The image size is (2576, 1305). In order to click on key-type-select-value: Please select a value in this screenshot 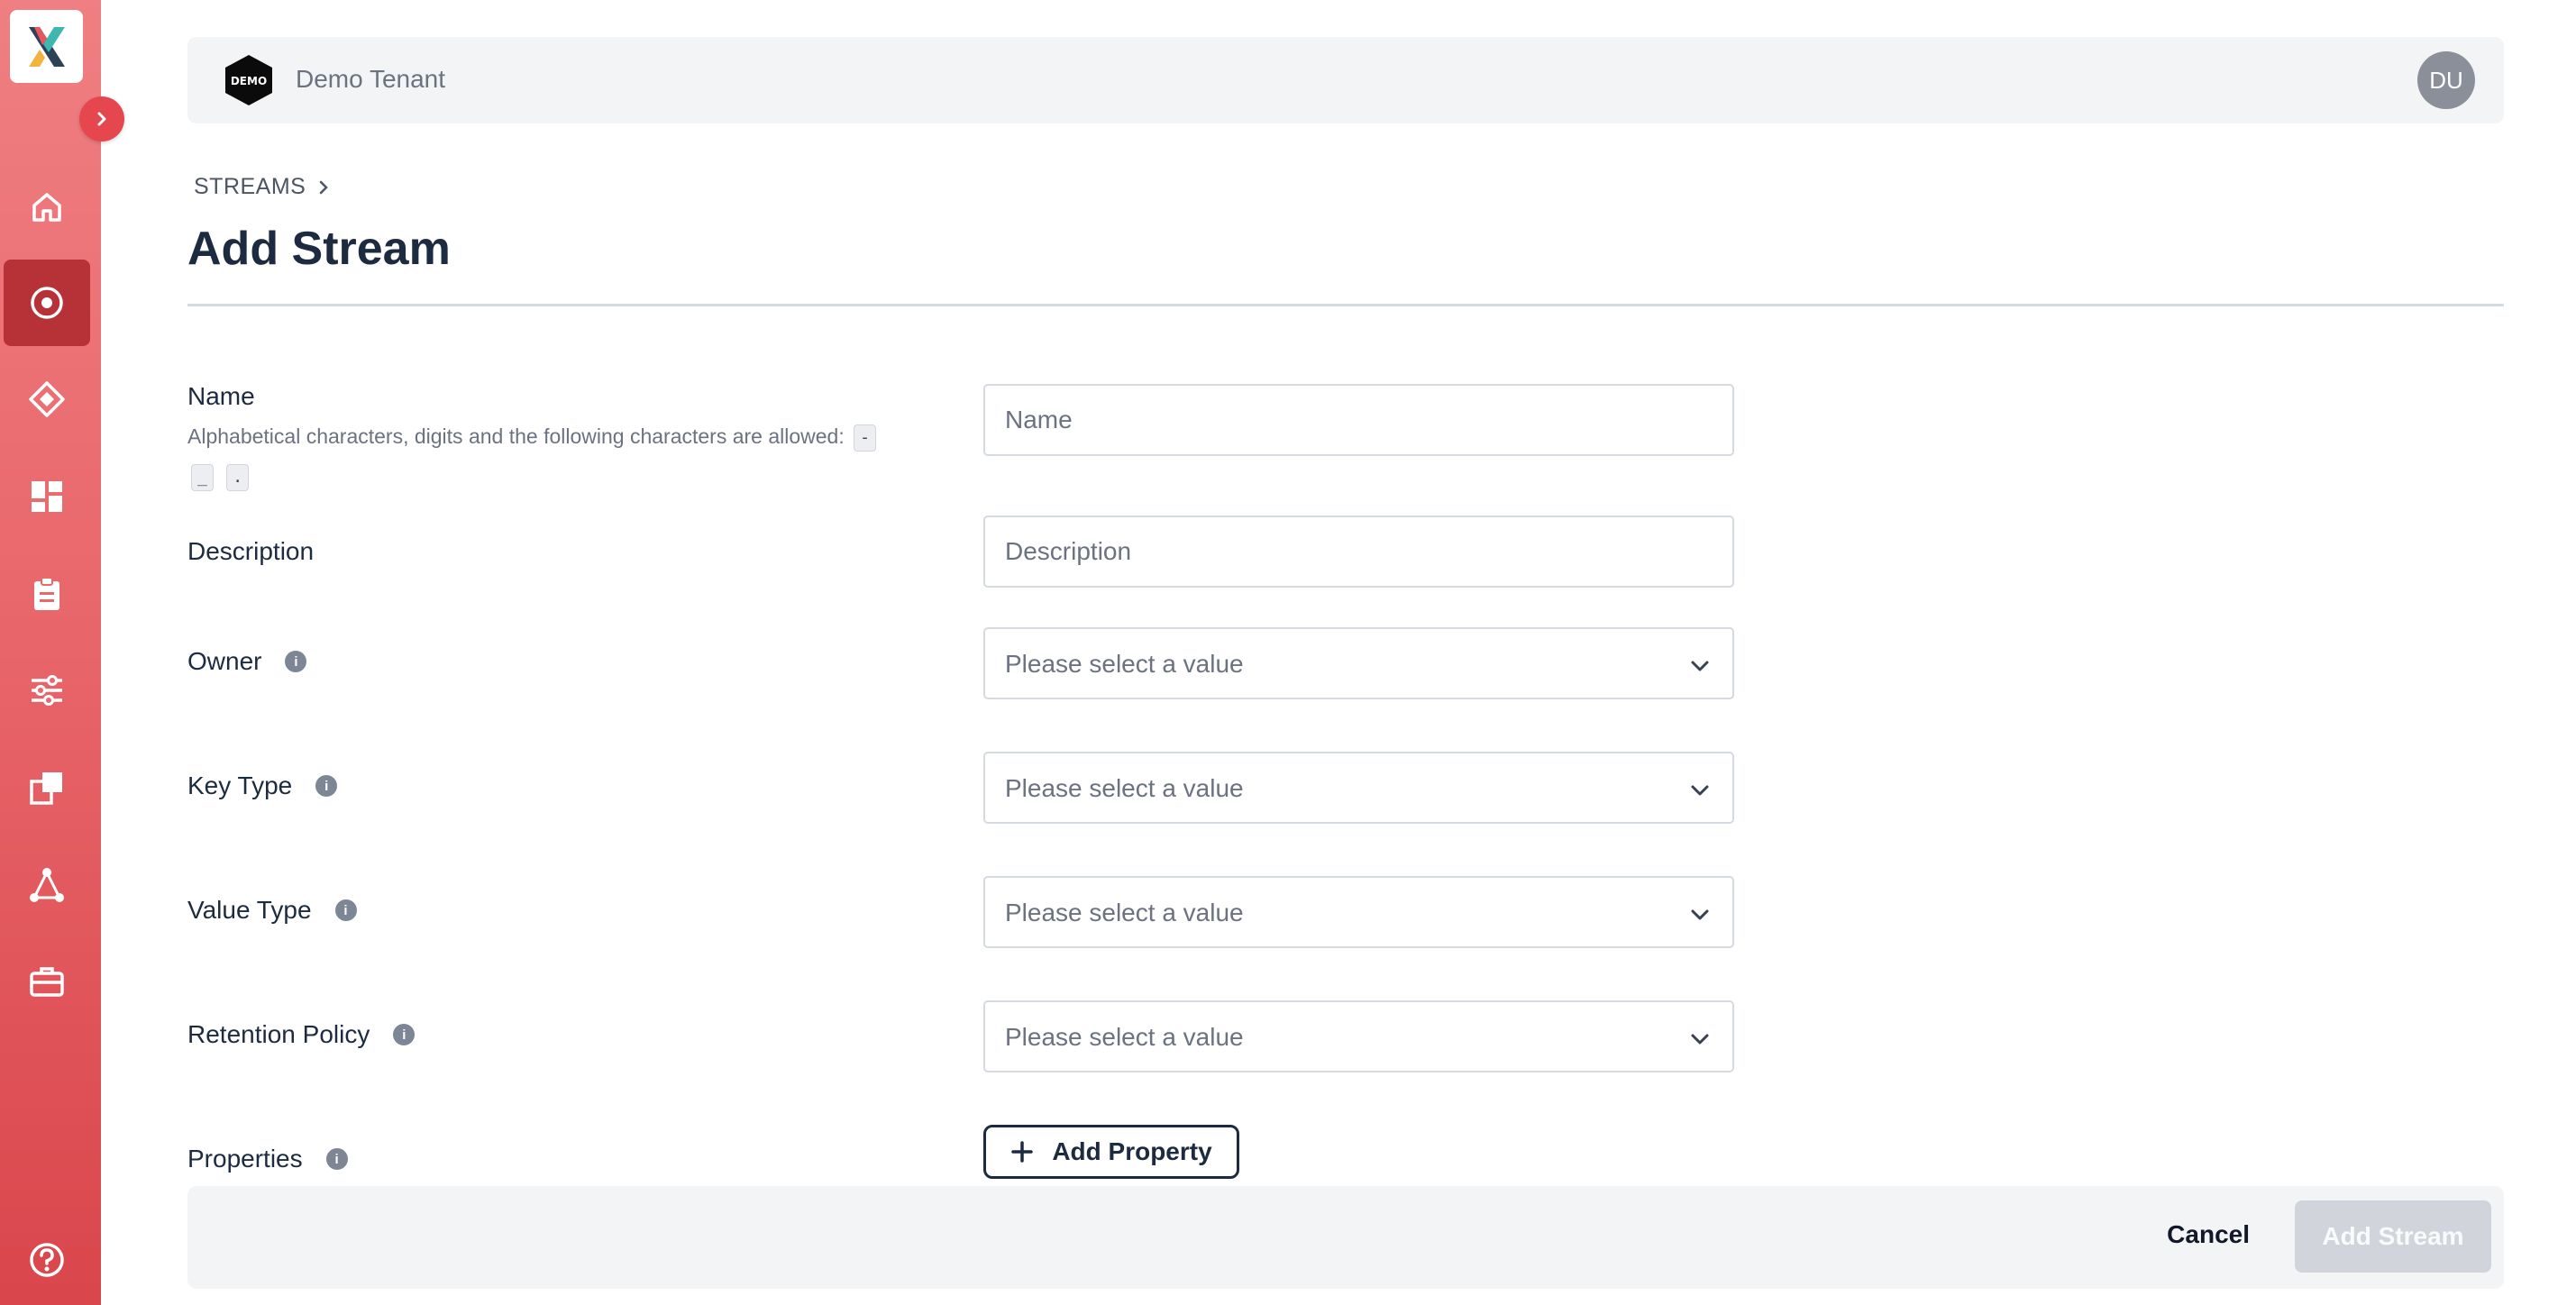, I will do `click(1124, 788)`.